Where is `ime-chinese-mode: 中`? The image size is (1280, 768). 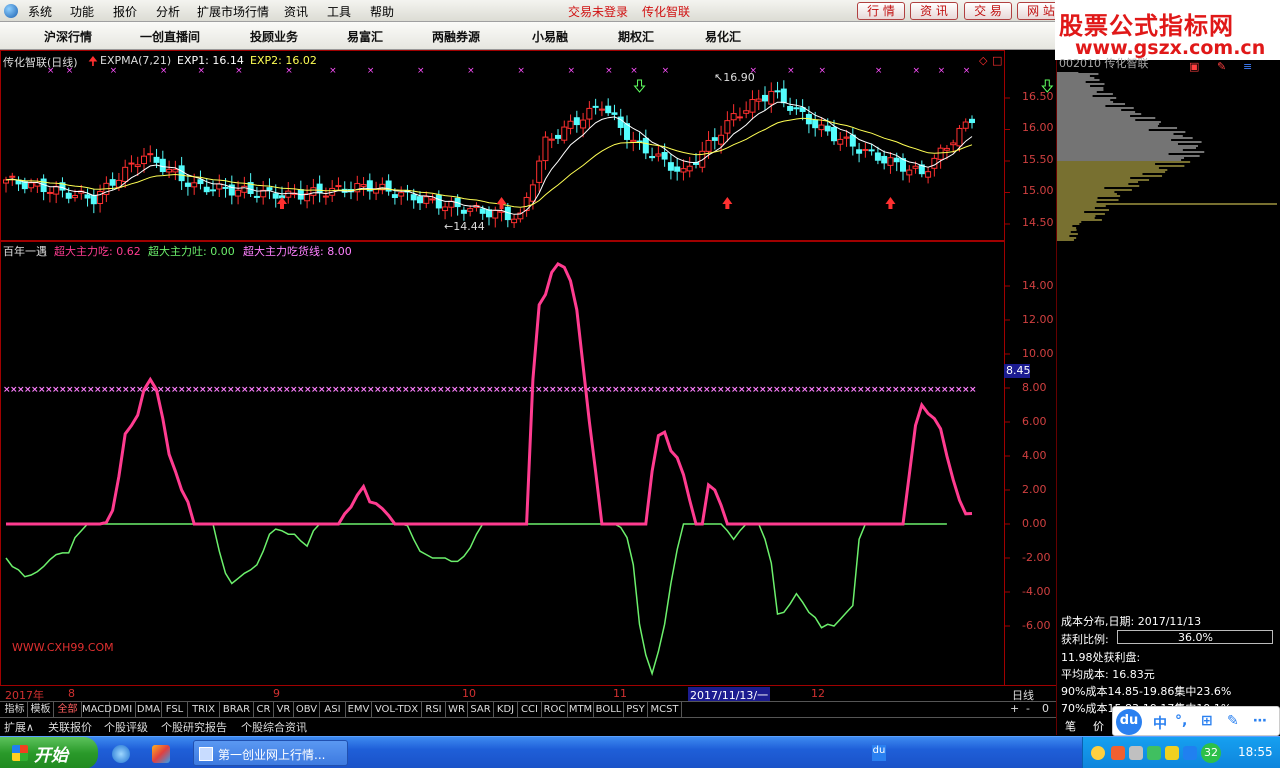
ime-chinese-mode: 中 is located at coordinates (1160, 723).